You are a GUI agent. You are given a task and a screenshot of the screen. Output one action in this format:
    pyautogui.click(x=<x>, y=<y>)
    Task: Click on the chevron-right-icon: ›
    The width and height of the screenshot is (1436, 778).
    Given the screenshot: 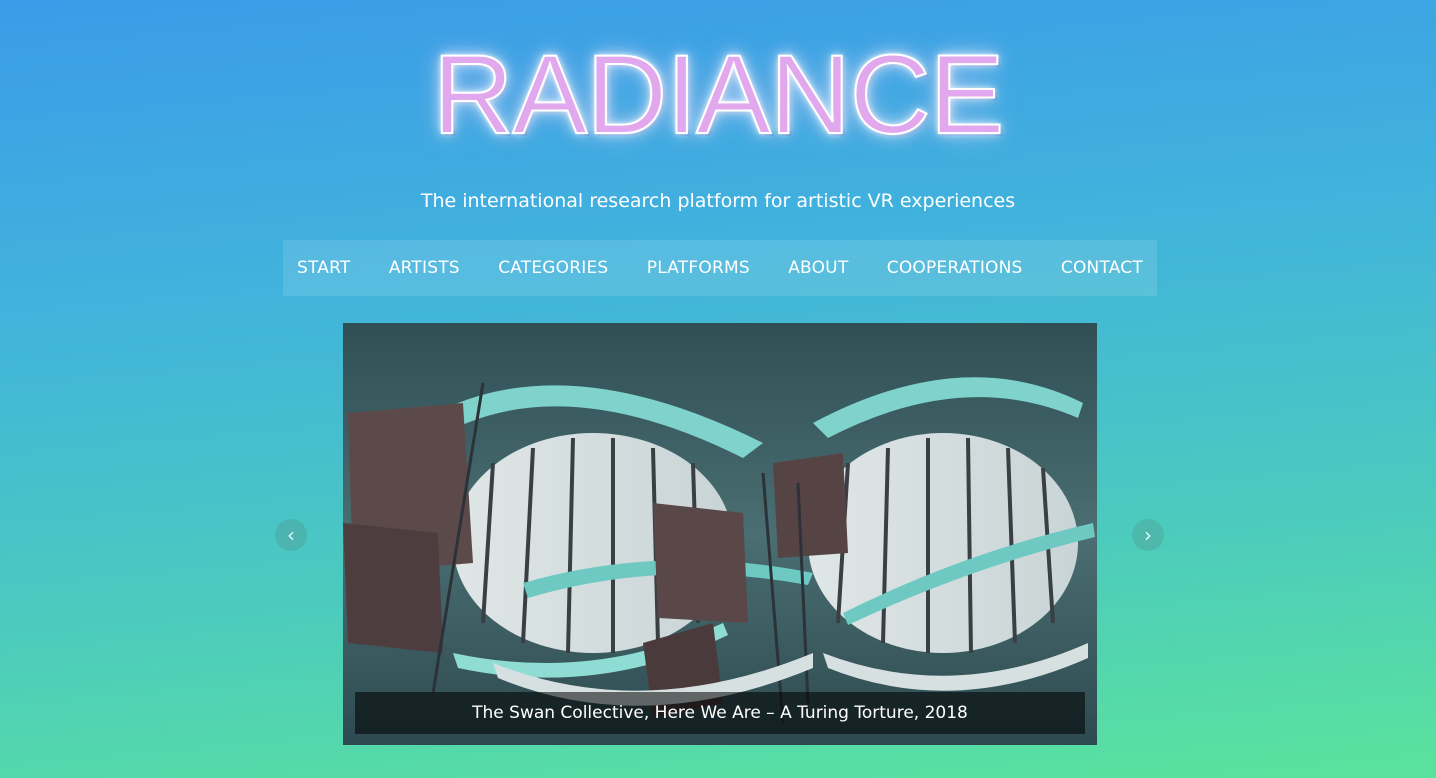 What is the action you would take?
    pyautogui.click(x=1148, y=535)
    